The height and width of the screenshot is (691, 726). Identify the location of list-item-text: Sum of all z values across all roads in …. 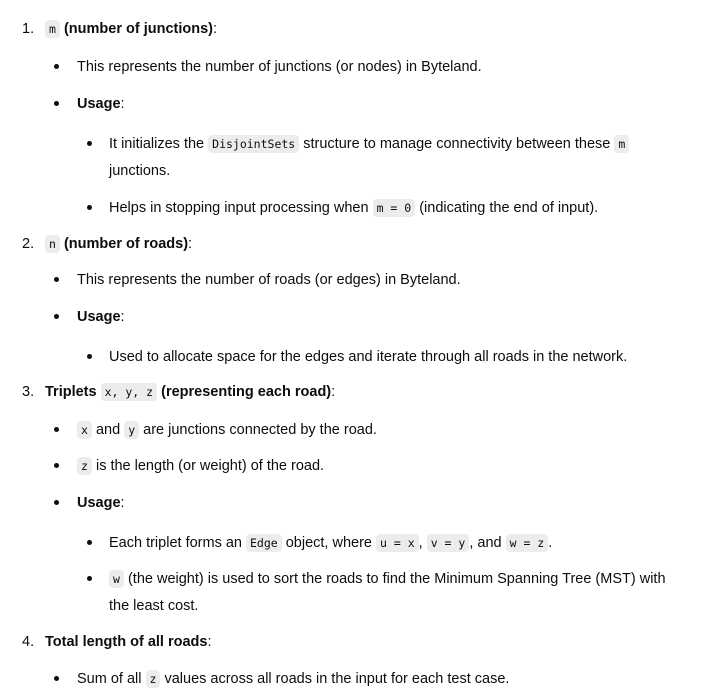
(293, 679).